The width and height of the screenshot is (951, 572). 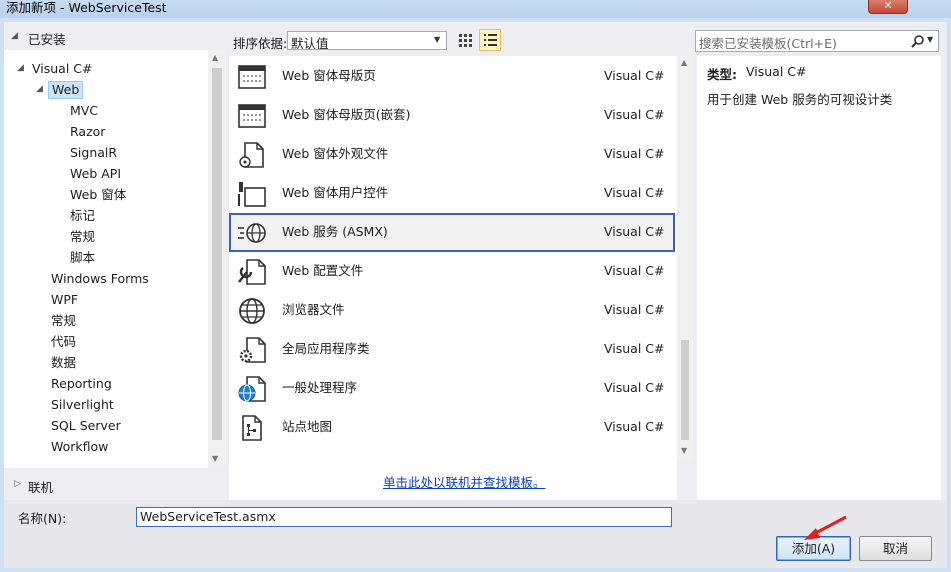 What do you see at coordinates (252, 233) in the screenshot?
I see `web-service-icon` at bounding box center [252, 233].